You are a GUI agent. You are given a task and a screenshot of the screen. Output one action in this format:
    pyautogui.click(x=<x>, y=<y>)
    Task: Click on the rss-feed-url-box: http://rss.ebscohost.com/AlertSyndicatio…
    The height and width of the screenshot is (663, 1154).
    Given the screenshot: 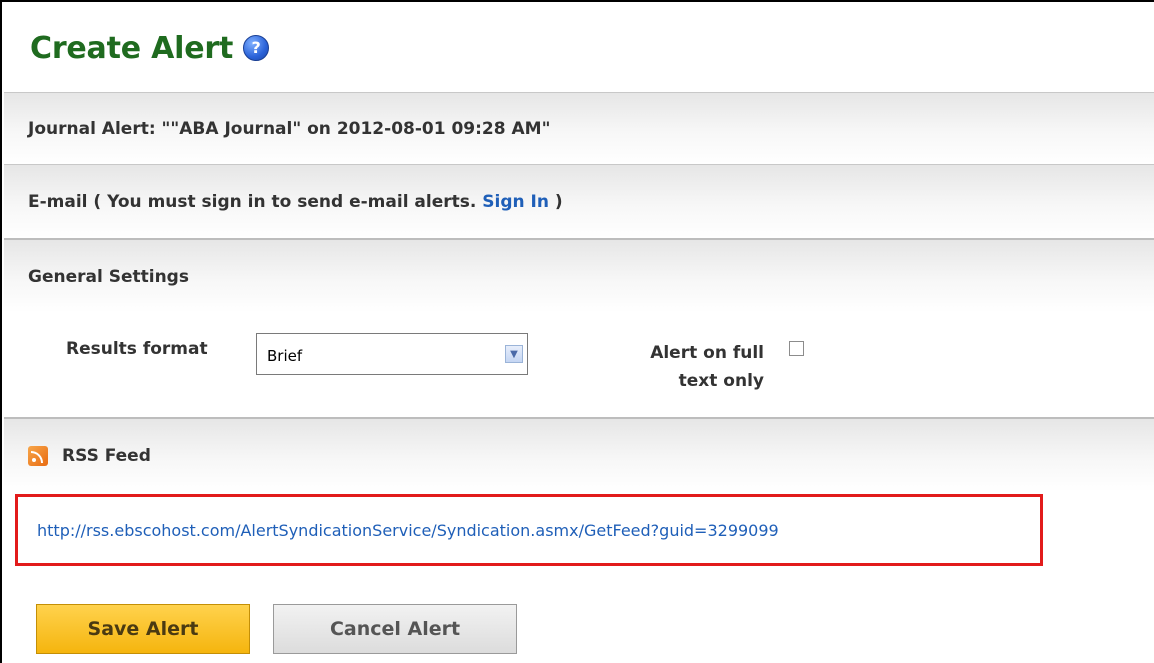 What is the action you would take?
    pyautogui.click(x=529, y=530)
    